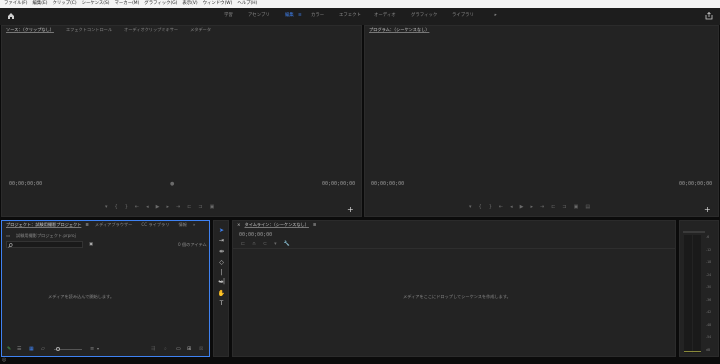 This screenshot has width=720, height=364. What do you see at coordinates (127, 4) in the screenshot?
I see `menu-marker: マーカー(M)` at bounding box center [127, 4].